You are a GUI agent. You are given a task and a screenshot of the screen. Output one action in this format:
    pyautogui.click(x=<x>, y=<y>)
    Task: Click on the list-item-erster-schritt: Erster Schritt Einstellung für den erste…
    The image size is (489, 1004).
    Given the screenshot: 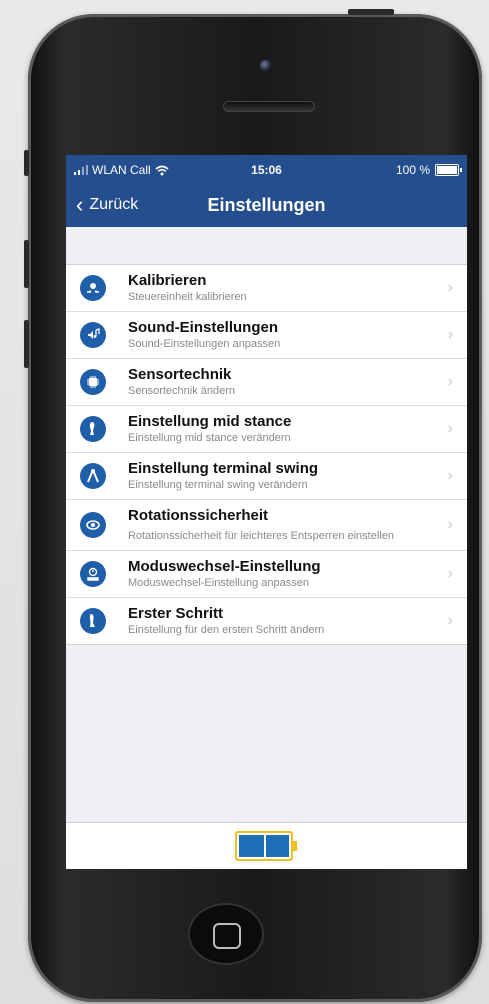 What is the action you would take?
    pyautogui.click(x=266, y=621)
    